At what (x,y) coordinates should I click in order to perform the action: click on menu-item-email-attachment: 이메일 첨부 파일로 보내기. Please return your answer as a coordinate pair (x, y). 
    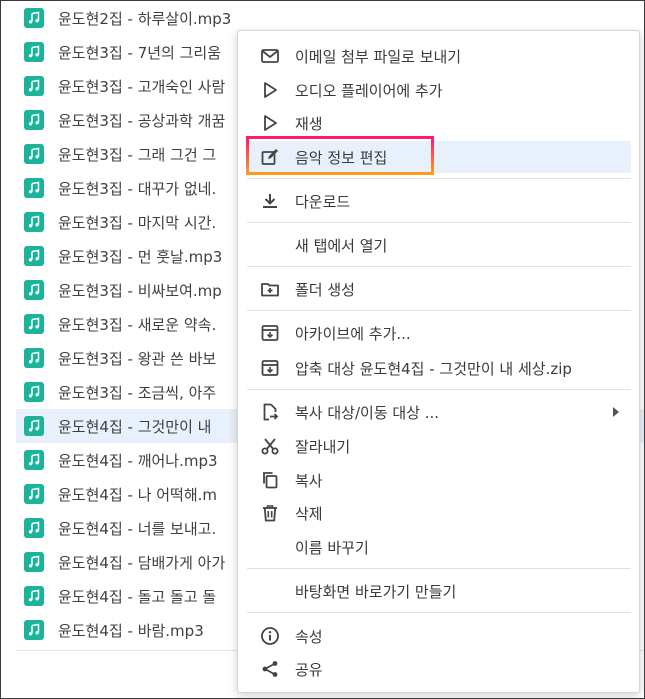
    Looking at the image, I should click on (439, 56).